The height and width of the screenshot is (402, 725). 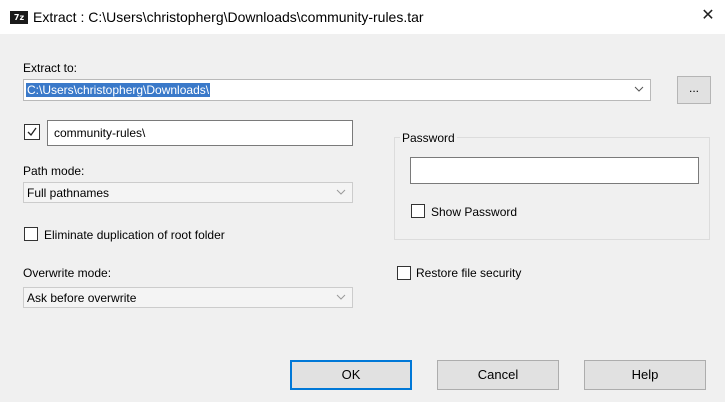 I want to click on path-mode-label: Path mode:, so click(x=54, y=171).